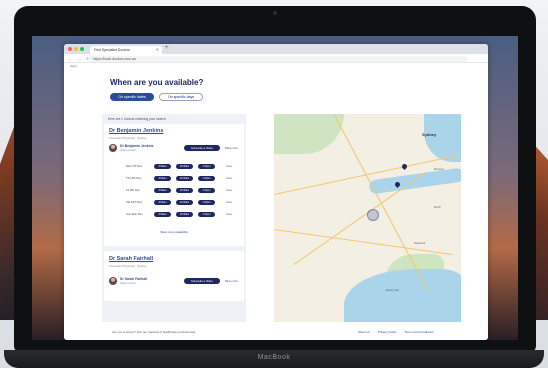 The width and height of the screenshot is (548, 368). What do you see at coordinates (174, 203) in the screenshot?
I see `slot-row: Sat 10th Nov 9:00am 10:30am 1:00pm more` at bounding box center [174, 203].